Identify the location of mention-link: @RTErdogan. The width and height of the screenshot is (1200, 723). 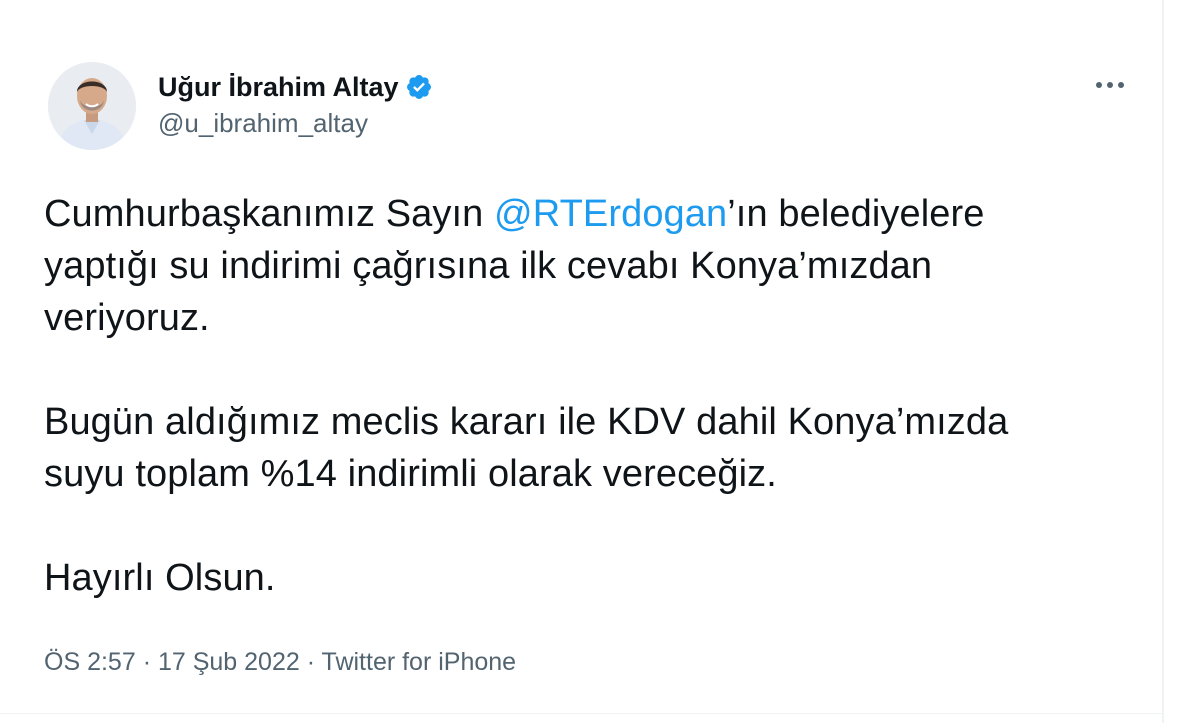
(610, 214).